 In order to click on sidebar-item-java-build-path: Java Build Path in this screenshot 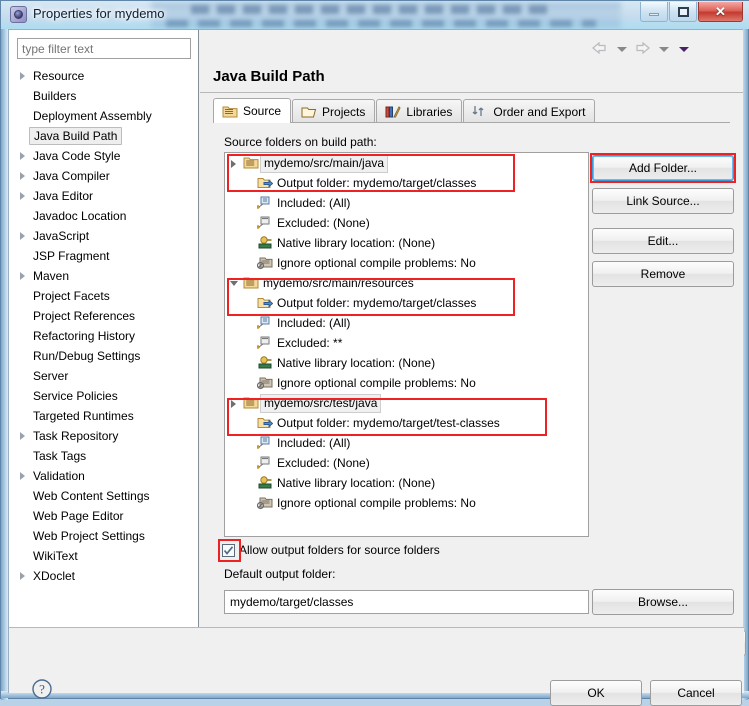, I will do `click(103, 136)`.